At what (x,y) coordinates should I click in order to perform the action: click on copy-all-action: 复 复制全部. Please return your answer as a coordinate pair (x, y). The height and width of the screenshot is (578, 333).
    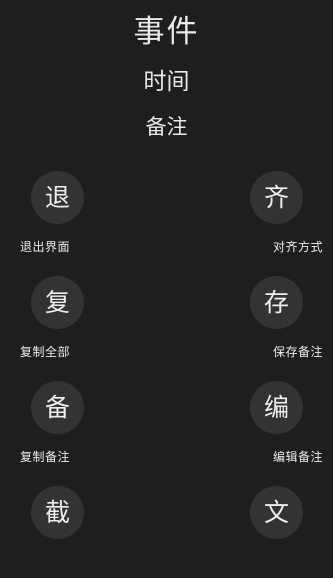
    Looking at the image, I should click on (75, 322).